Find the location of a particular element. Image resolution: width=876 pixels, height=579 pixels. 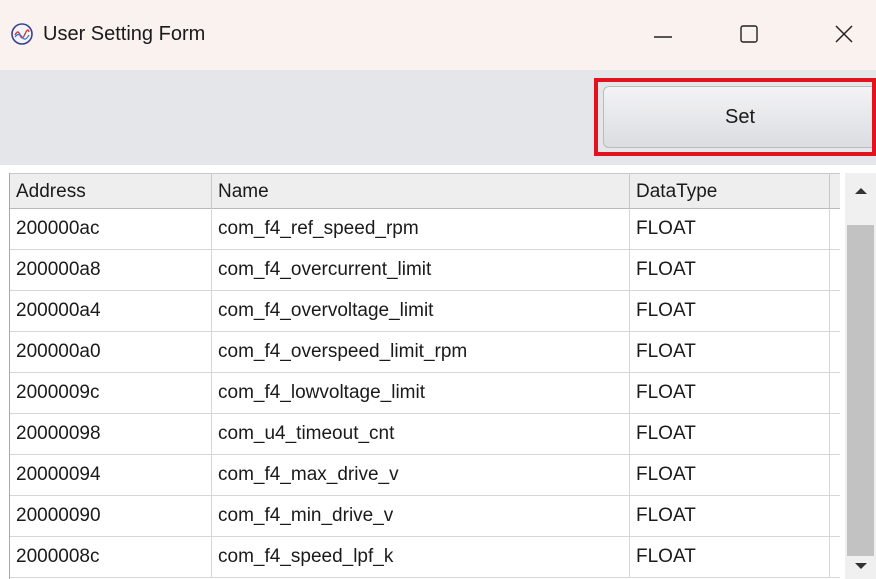

table-row: 20000090 com_f4_min_drive_v FLOAT is located at coordinates (425, 516).